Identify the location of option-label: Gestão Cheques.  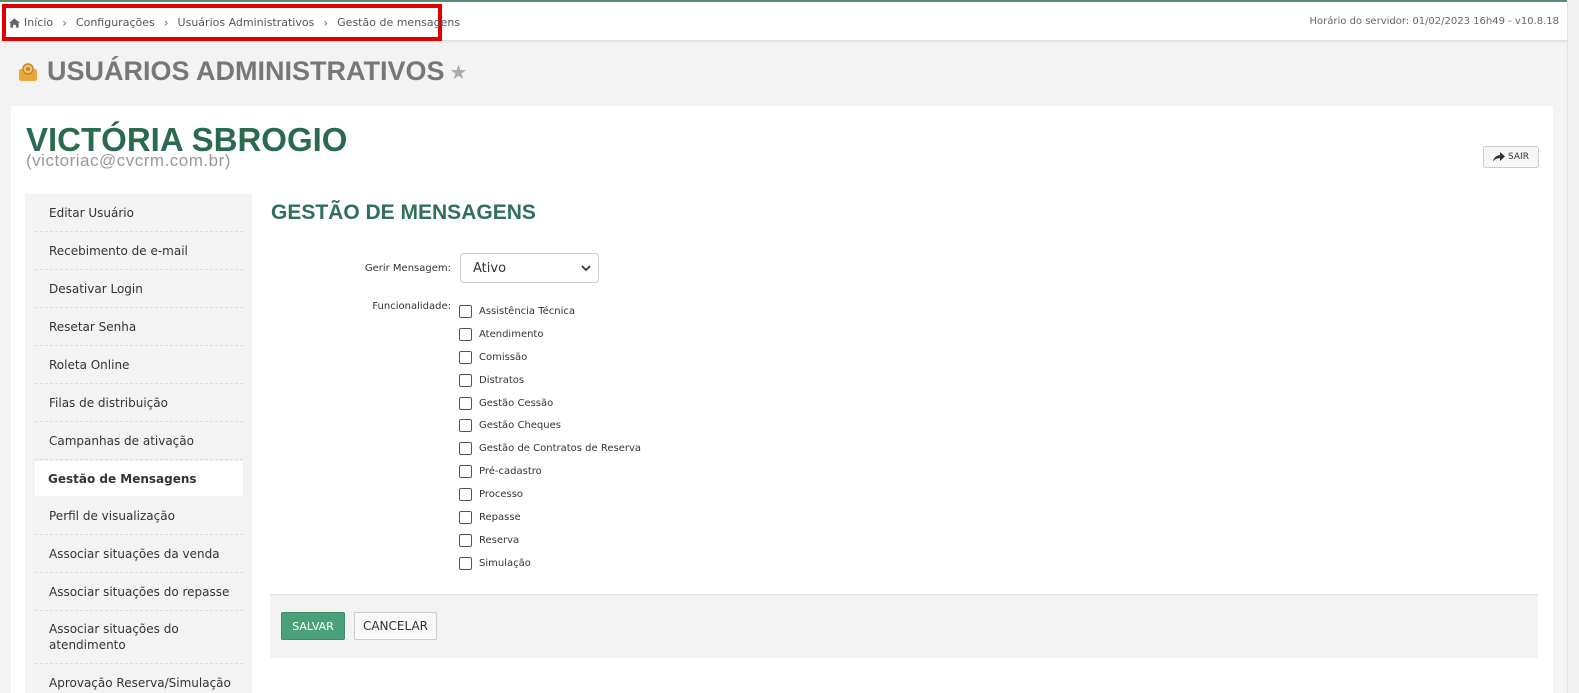
(520, 426).